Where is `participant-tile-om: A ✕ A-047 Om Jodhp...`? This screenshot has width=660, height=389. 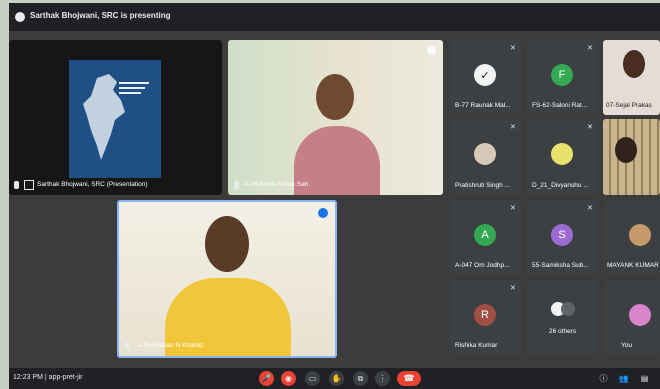
participant-tile-om: A ✕ A-047 Om Jodhp... is located at coordinates (485, 237).